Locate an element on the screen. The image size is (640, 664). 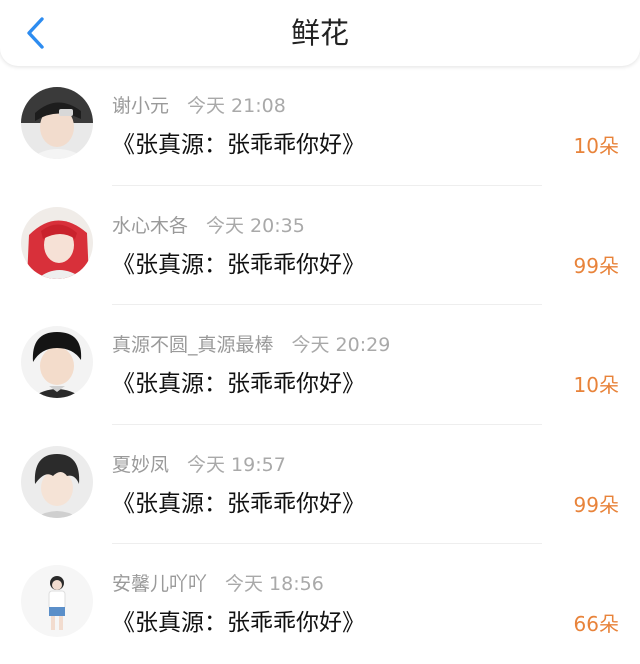
user-name: 谢小元 is located at coordinates (140, 106).